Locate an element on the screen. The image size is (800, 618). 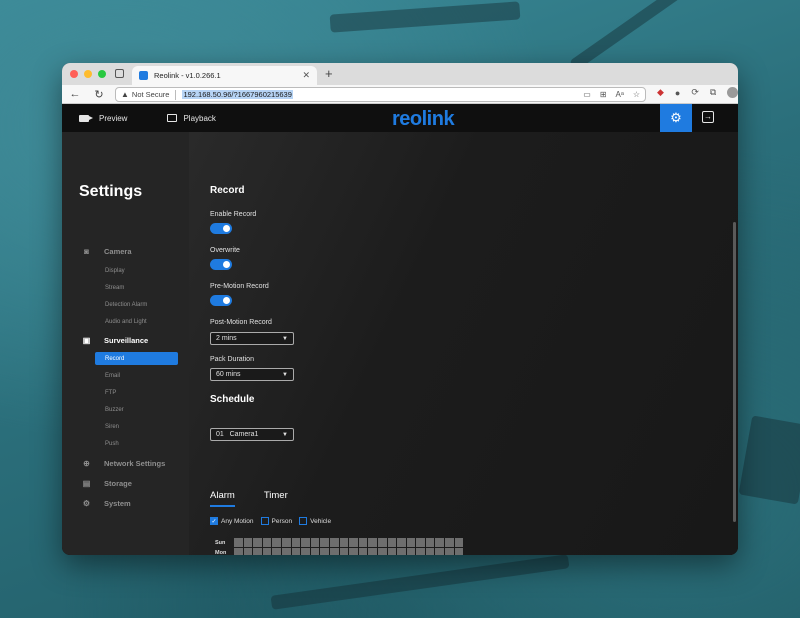
content-scrollbar is located at coordinates (734, 372).